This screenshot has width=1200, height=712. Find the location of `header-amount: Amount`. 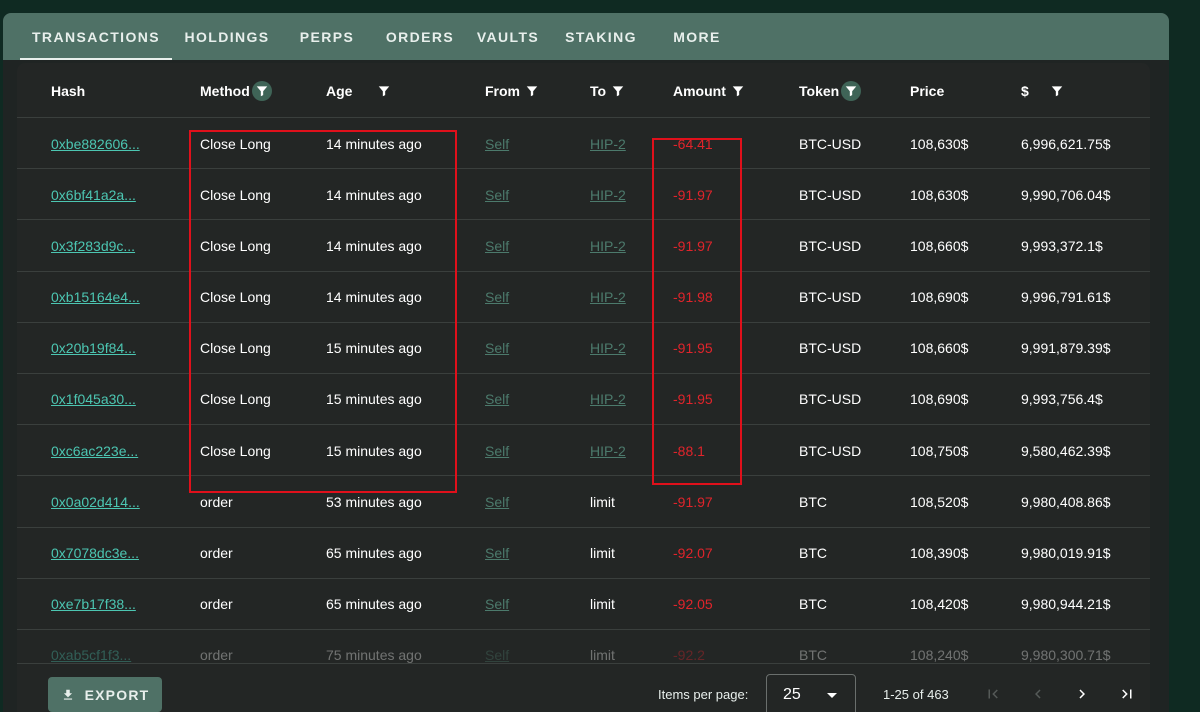

header-amount: Amount is located at coordinates (710, 90).